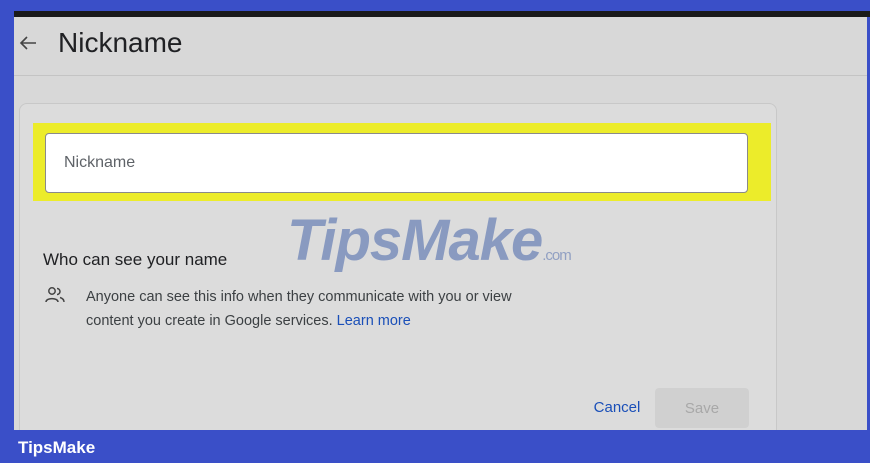 The height and width of the screenshot is (463, 870). What do you see at coordinates (415, 240) in the screenshot?
I see `watermark-main: TipsMake` at bounding box center [415, 240].